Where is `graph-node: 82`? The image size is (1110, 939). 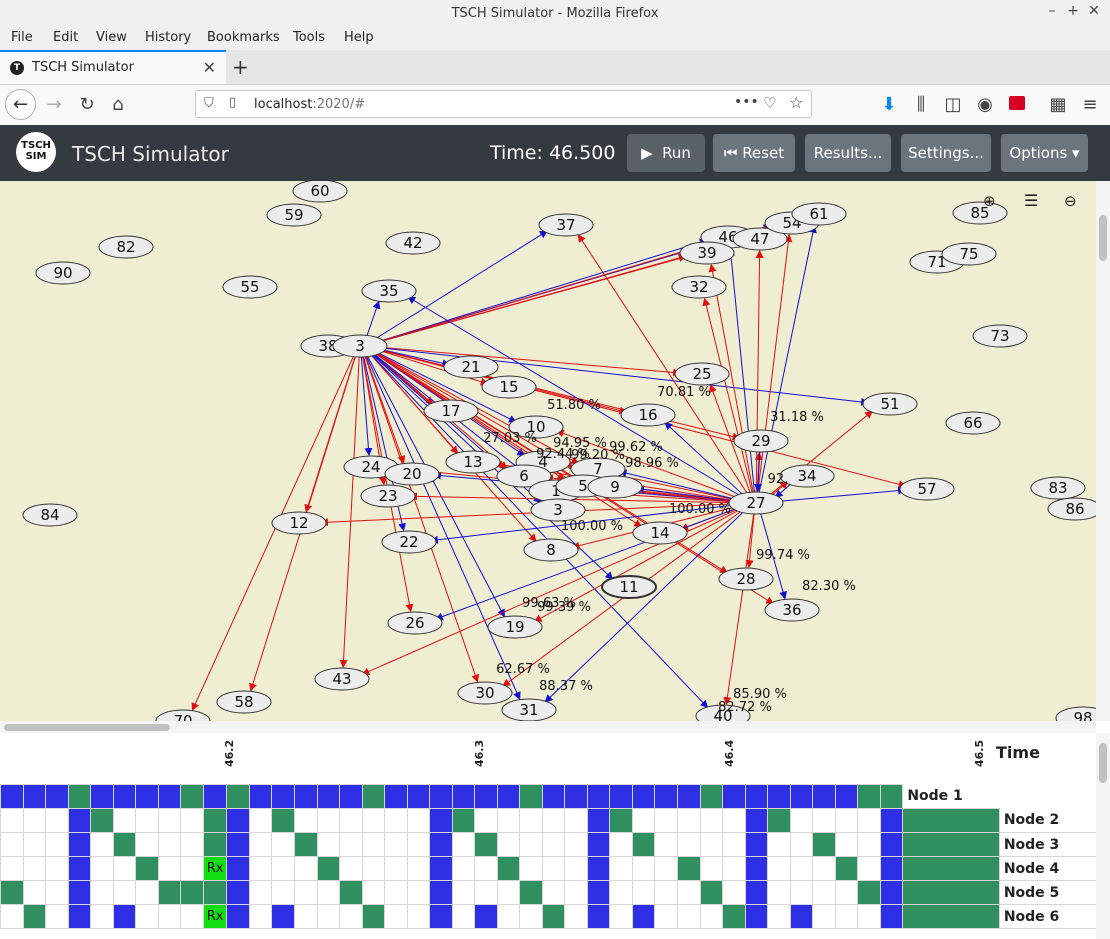
graph-node: 82 is located at coordinates (126, 247).